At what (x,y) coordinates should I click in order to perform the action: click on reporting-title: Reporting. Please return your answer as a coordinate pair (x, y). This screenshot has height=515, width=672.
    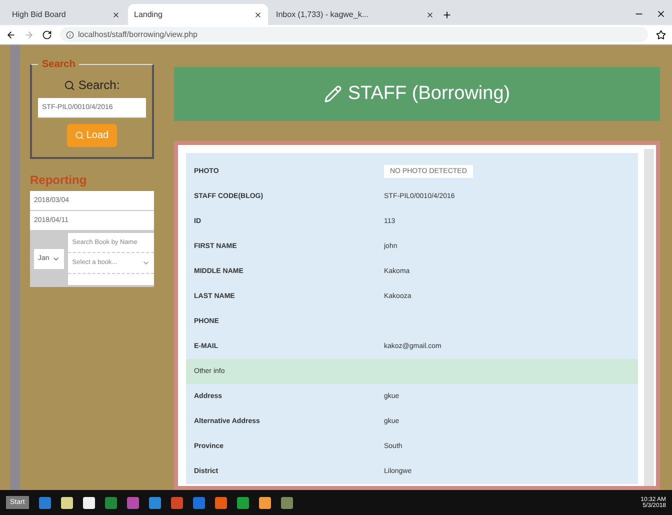
    Looking at the image, I should click on (59, 180).